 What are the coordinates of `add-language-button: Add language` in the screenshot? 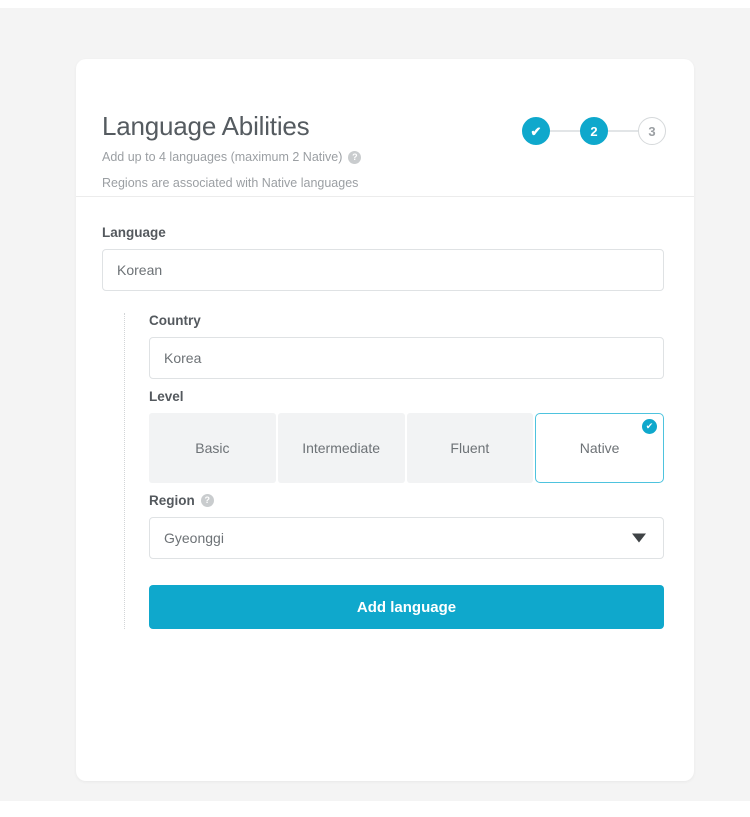 It's located at (406, 607).